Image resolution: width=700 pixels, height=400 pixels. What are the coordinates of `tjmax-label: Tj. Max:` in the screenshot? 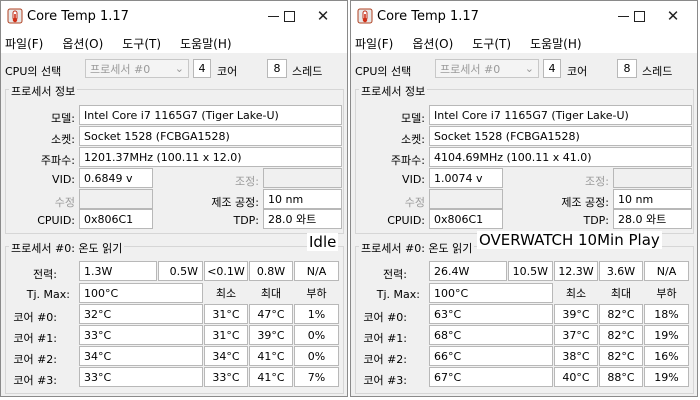 It's located at (398, 294).